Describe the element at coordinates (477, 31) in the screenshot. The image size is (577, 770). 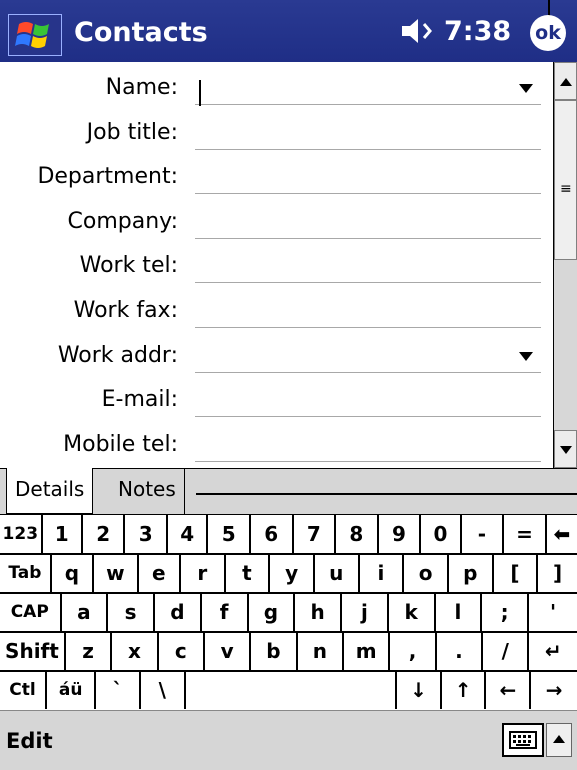
I see `clock: 7:38` at that location.